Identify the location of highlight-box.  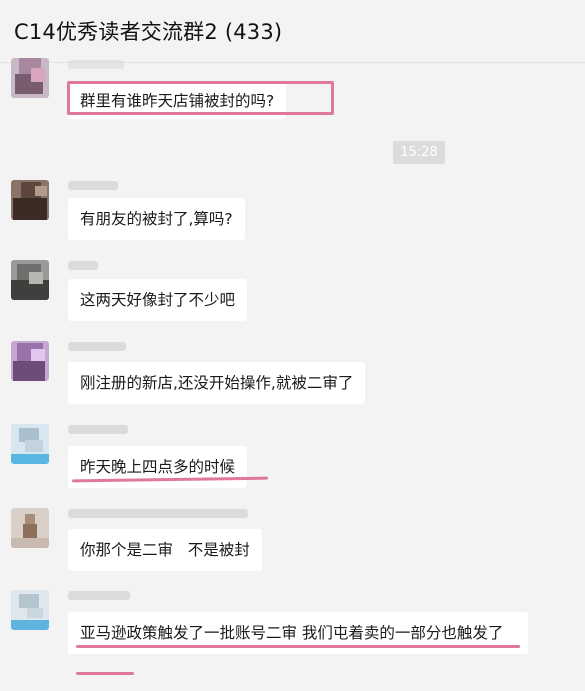
(200, 98).